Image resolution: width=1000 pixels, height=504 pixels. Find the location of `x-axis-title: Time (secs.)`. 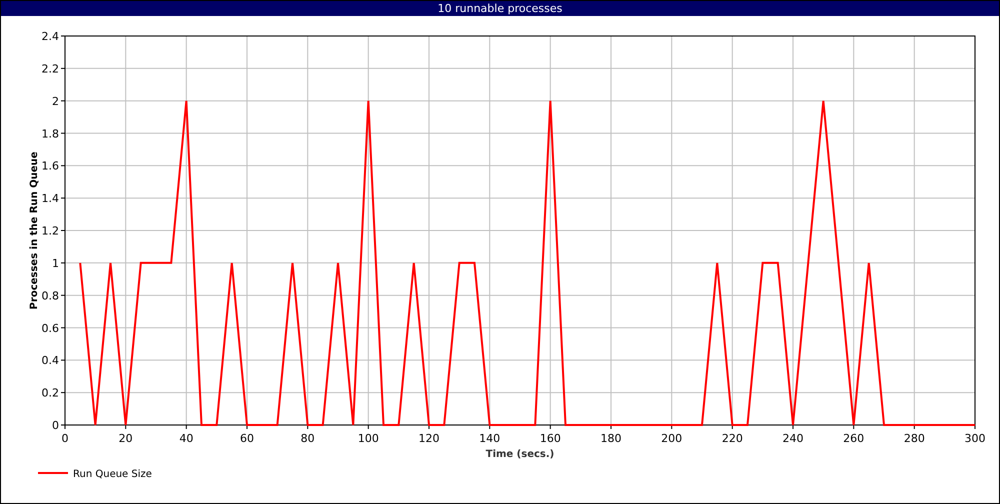

x-axis-title: Time (secs.) is located at coordinates (520, 454).